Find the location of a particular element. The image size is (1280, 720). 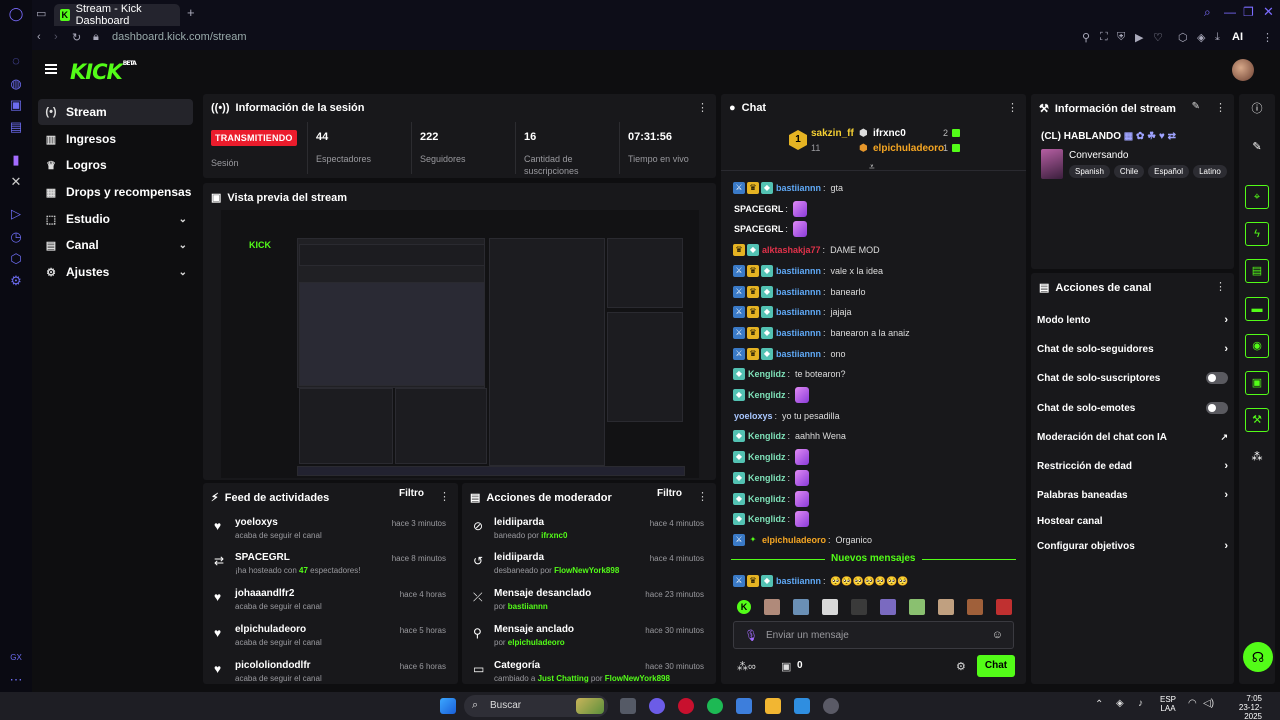

user-avatar is located at coordinates (1243, 70).